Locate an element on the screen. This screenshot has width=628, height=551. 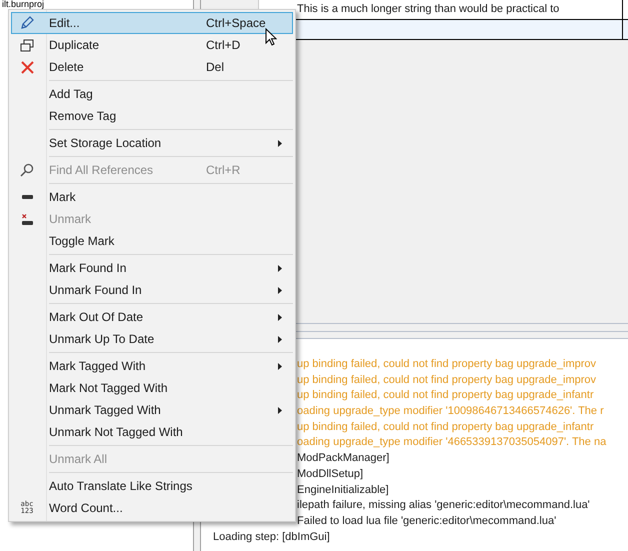
log-line: Failed to load lua file 'generic:editor\mecommand.lua' is located at coordinates (426, 521).